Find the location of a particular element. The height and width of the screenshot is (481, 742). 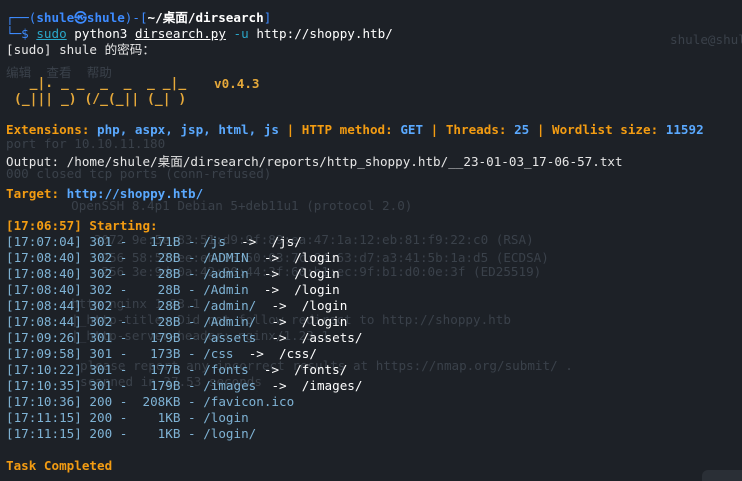

cmd-script: dirsearch.py is located at coordinates (180, 33).